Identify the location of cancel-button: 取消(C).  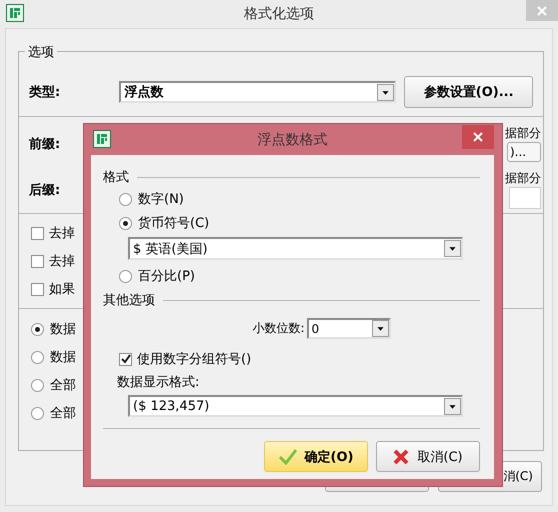
(428, 456).